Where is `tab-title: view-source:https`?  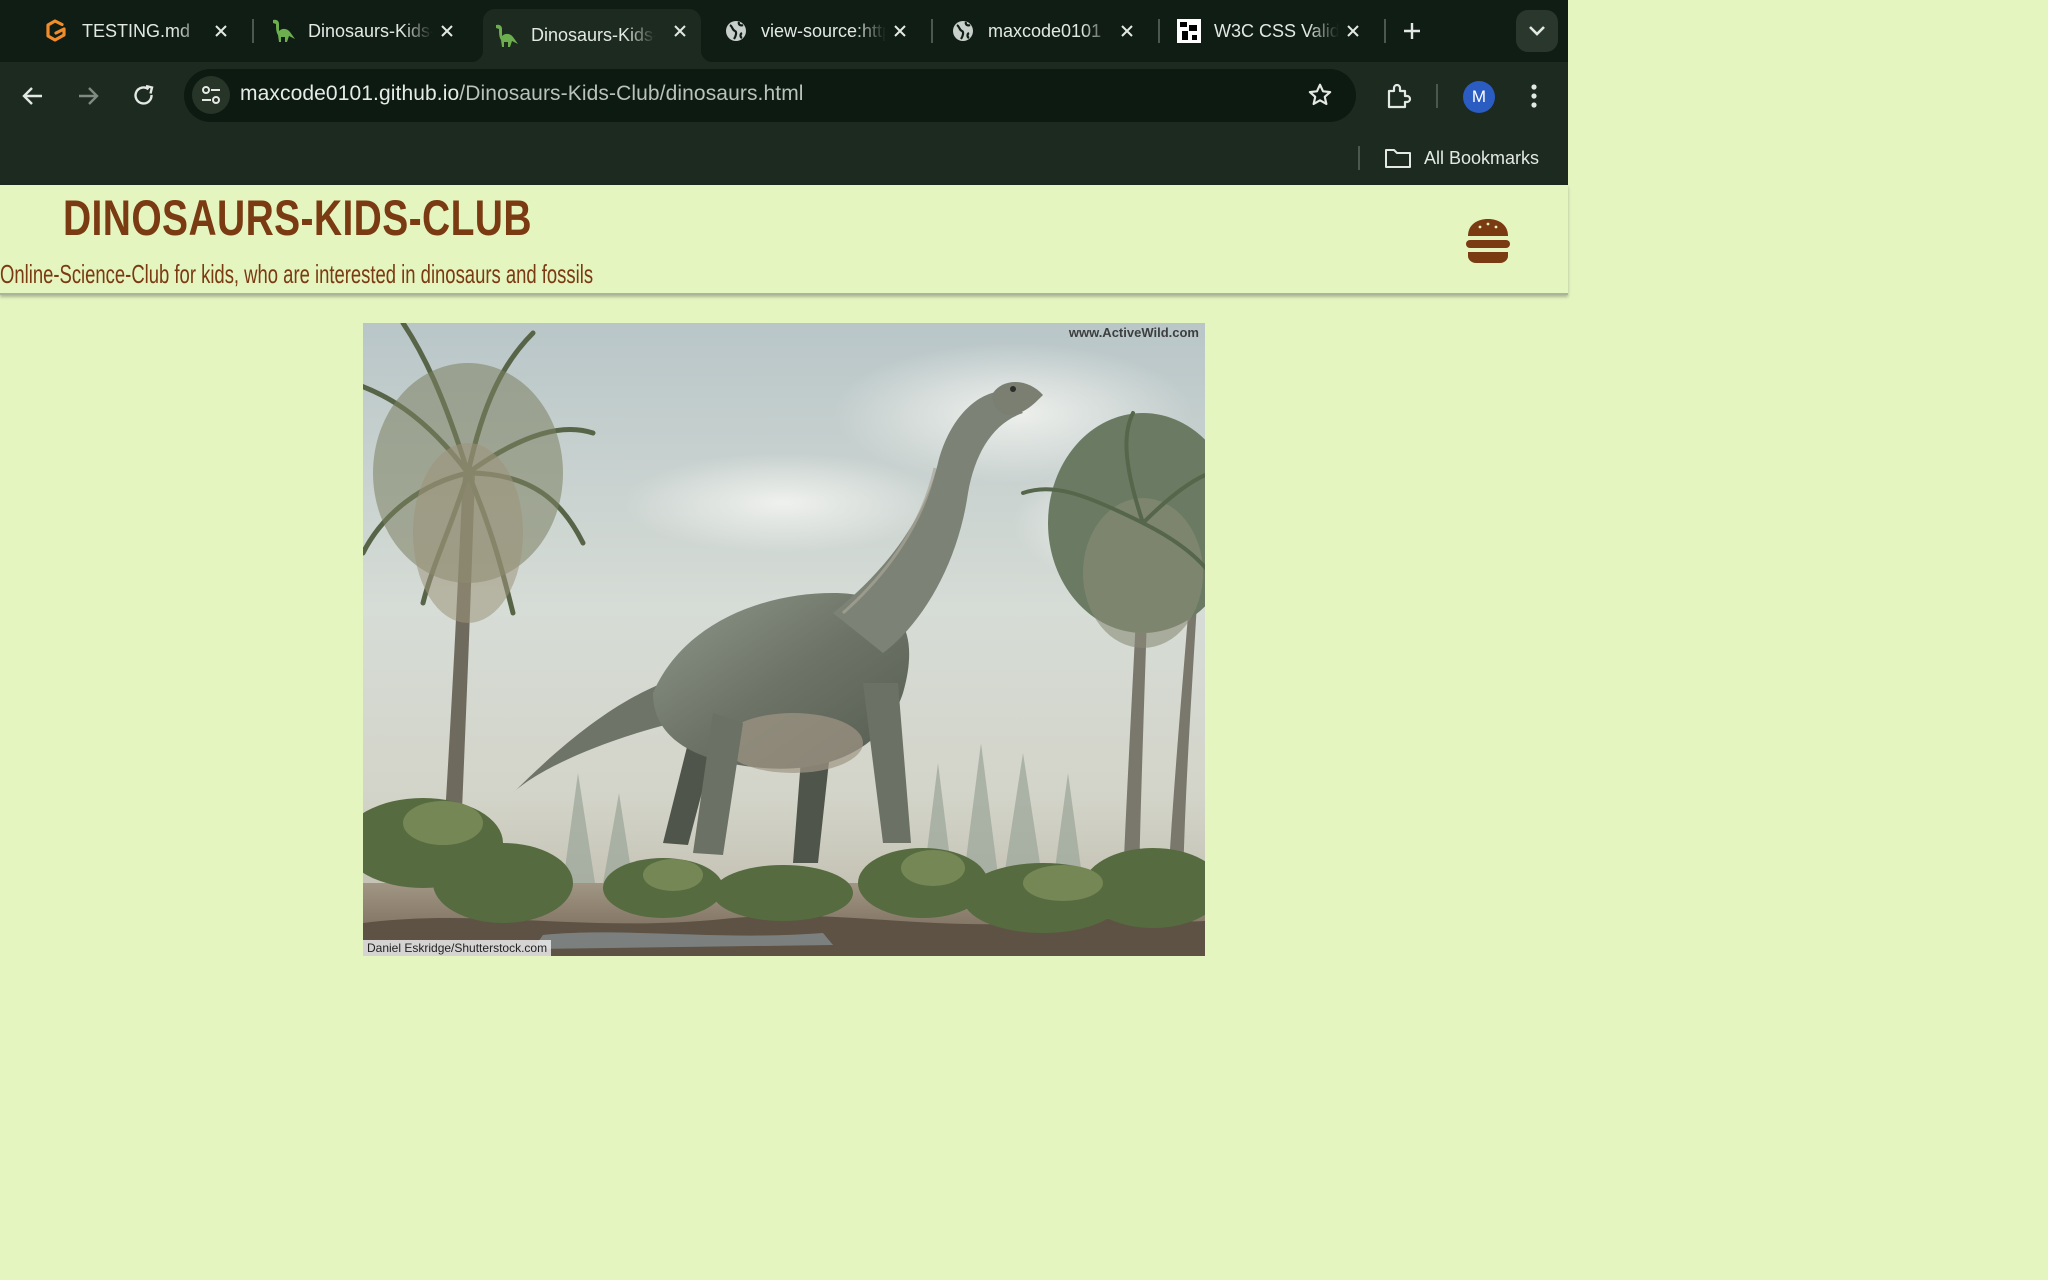
tab-title: view-source:https is located at coordinates (823, 30).